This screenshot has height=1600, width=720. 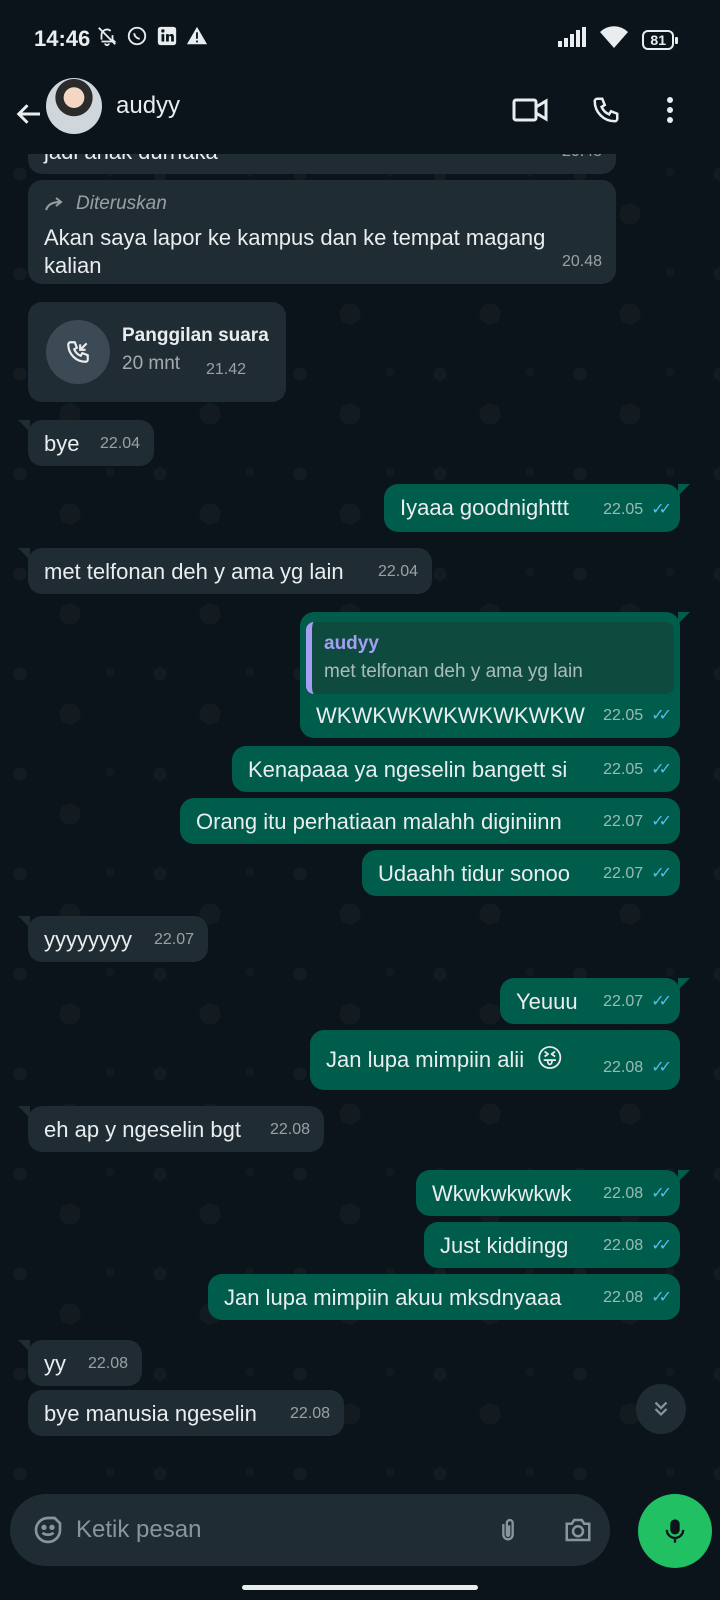 What do you see at coordinates (504, 1245) in the screenshot?
I see `message-text: Just kiddingg` at bounding box center [504, 1245].